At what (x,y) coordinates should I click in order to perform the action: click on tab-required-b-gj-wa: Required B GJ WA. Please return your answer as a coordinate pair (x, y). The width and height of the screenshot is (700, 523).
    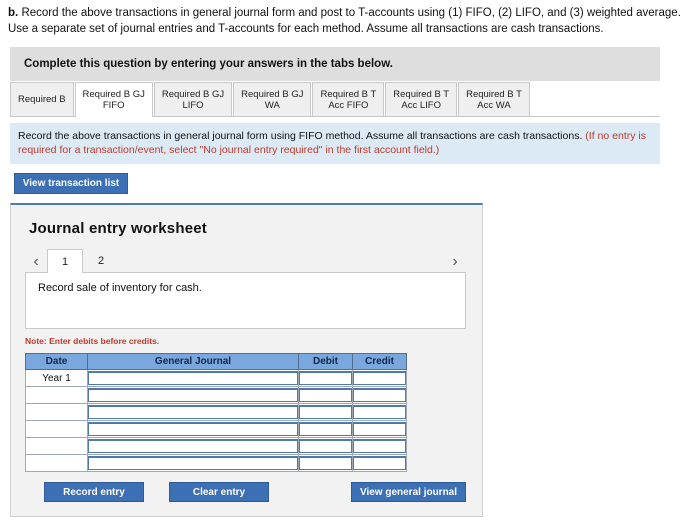
    Looking at the image, I should click on (272, 99).